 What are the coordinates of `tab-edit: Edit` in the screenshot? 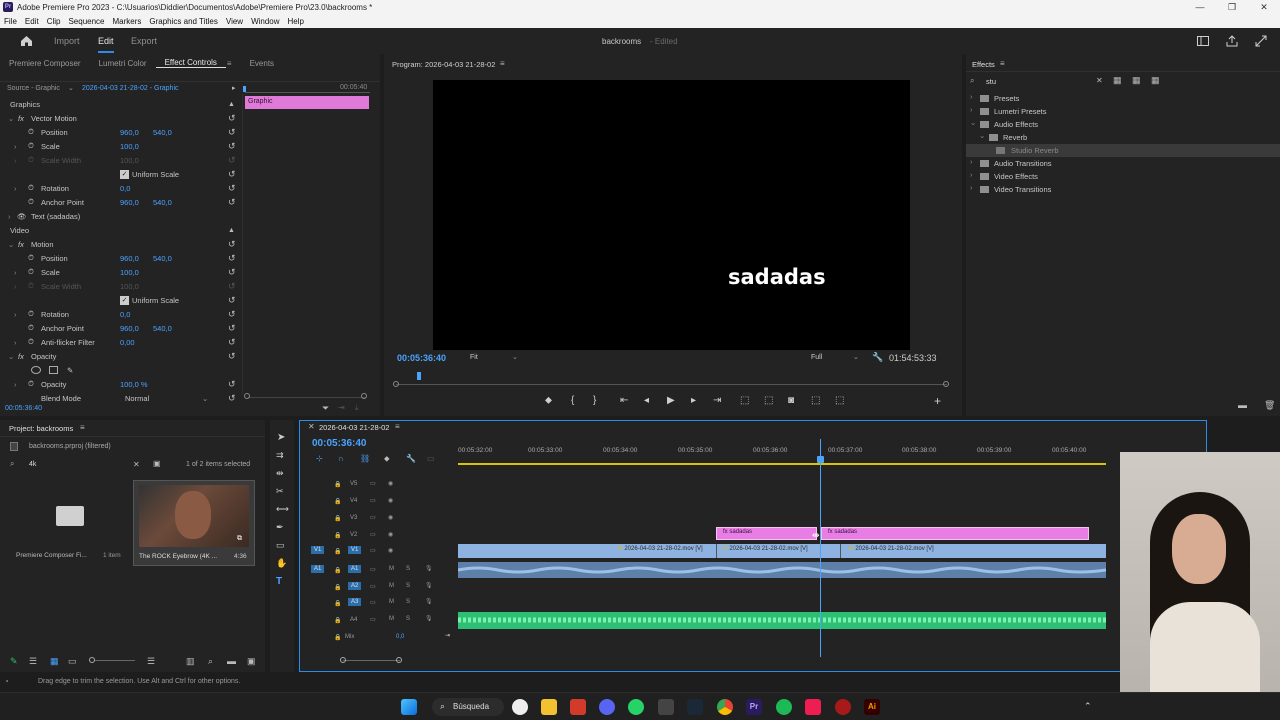 It's located at (106, 44).